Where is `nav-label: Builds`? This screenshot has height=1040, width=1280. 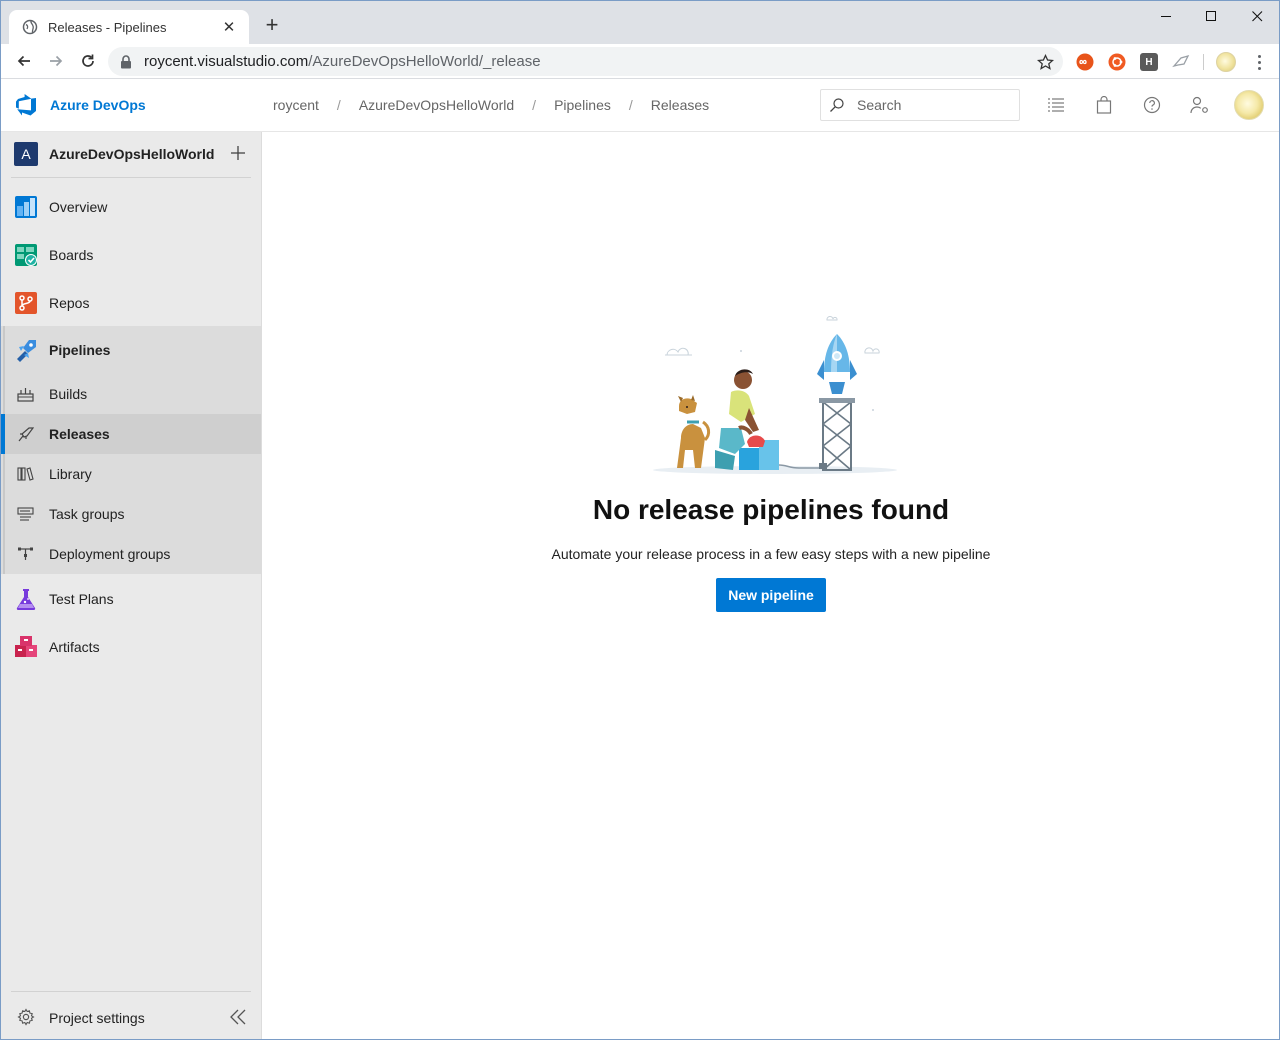 nav-label: Builds is located at coordinates (68, 394).